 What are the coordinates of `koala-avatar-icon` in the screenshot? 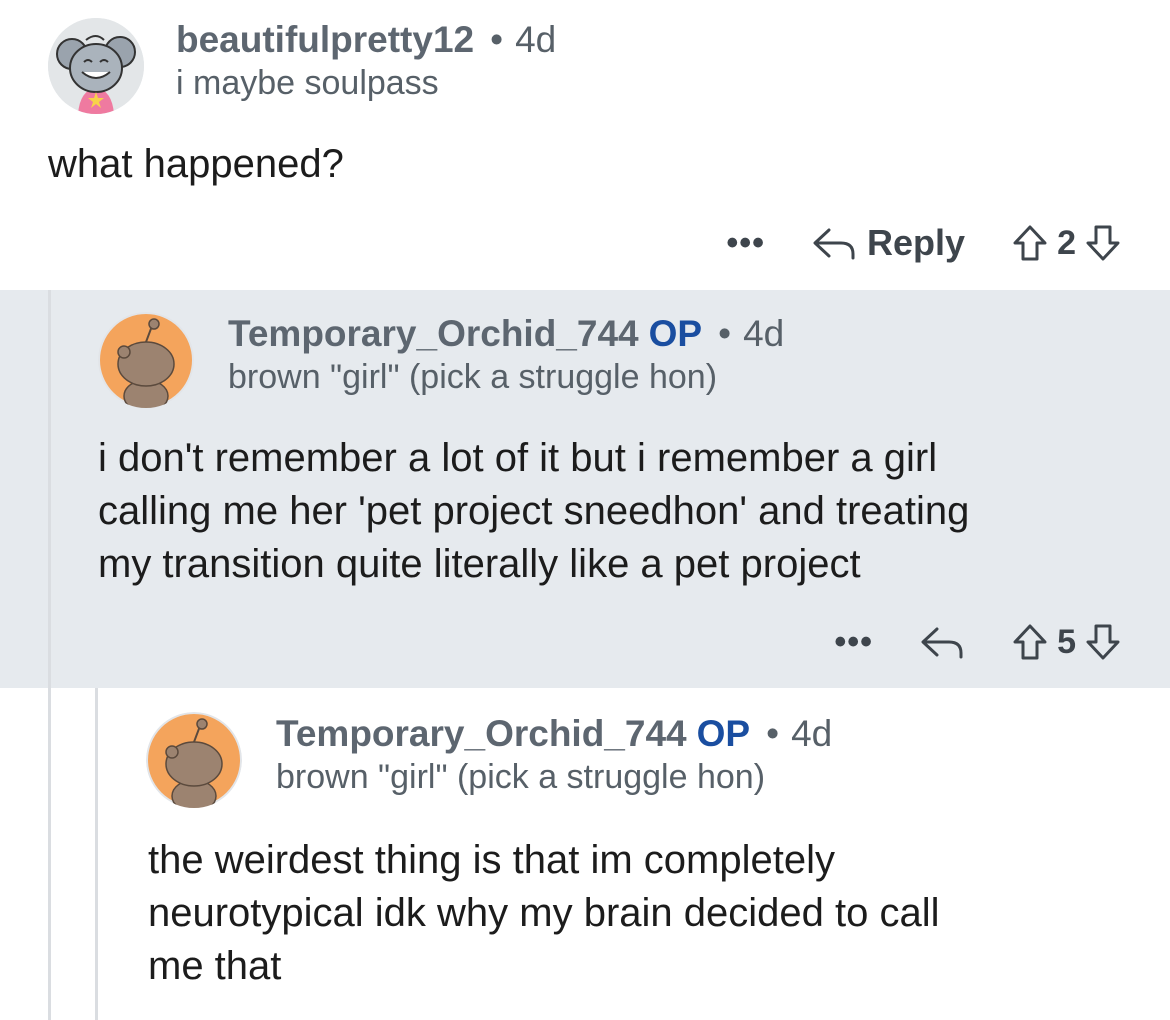 It's located at (96, 66).